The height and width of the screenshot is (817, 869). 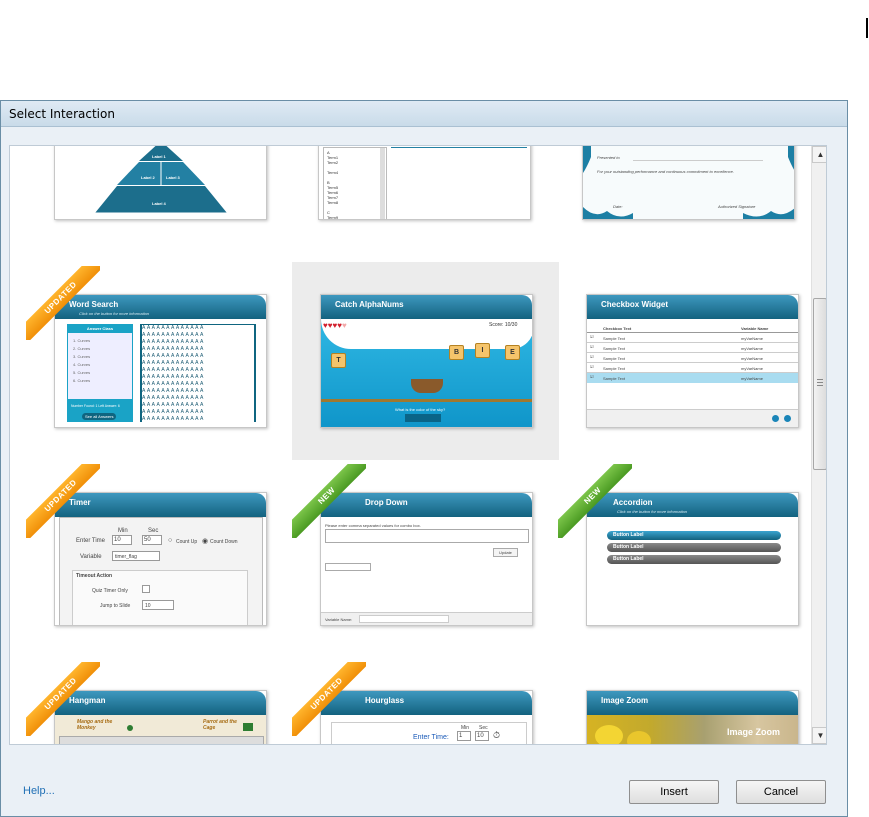 I want to click on letter-tile-t: T, so click(x=338, y=360).